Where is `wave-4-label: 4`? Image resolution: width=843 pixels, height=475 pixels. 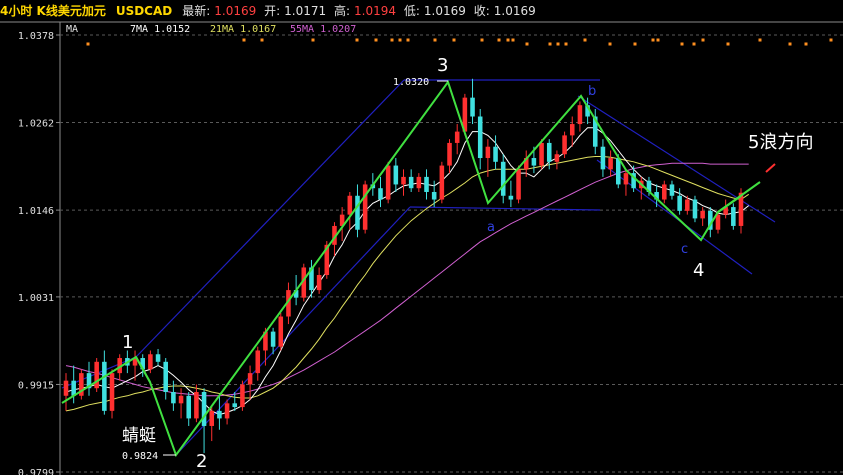
wave-4-label: 4 is located at coordinates (698, 270).